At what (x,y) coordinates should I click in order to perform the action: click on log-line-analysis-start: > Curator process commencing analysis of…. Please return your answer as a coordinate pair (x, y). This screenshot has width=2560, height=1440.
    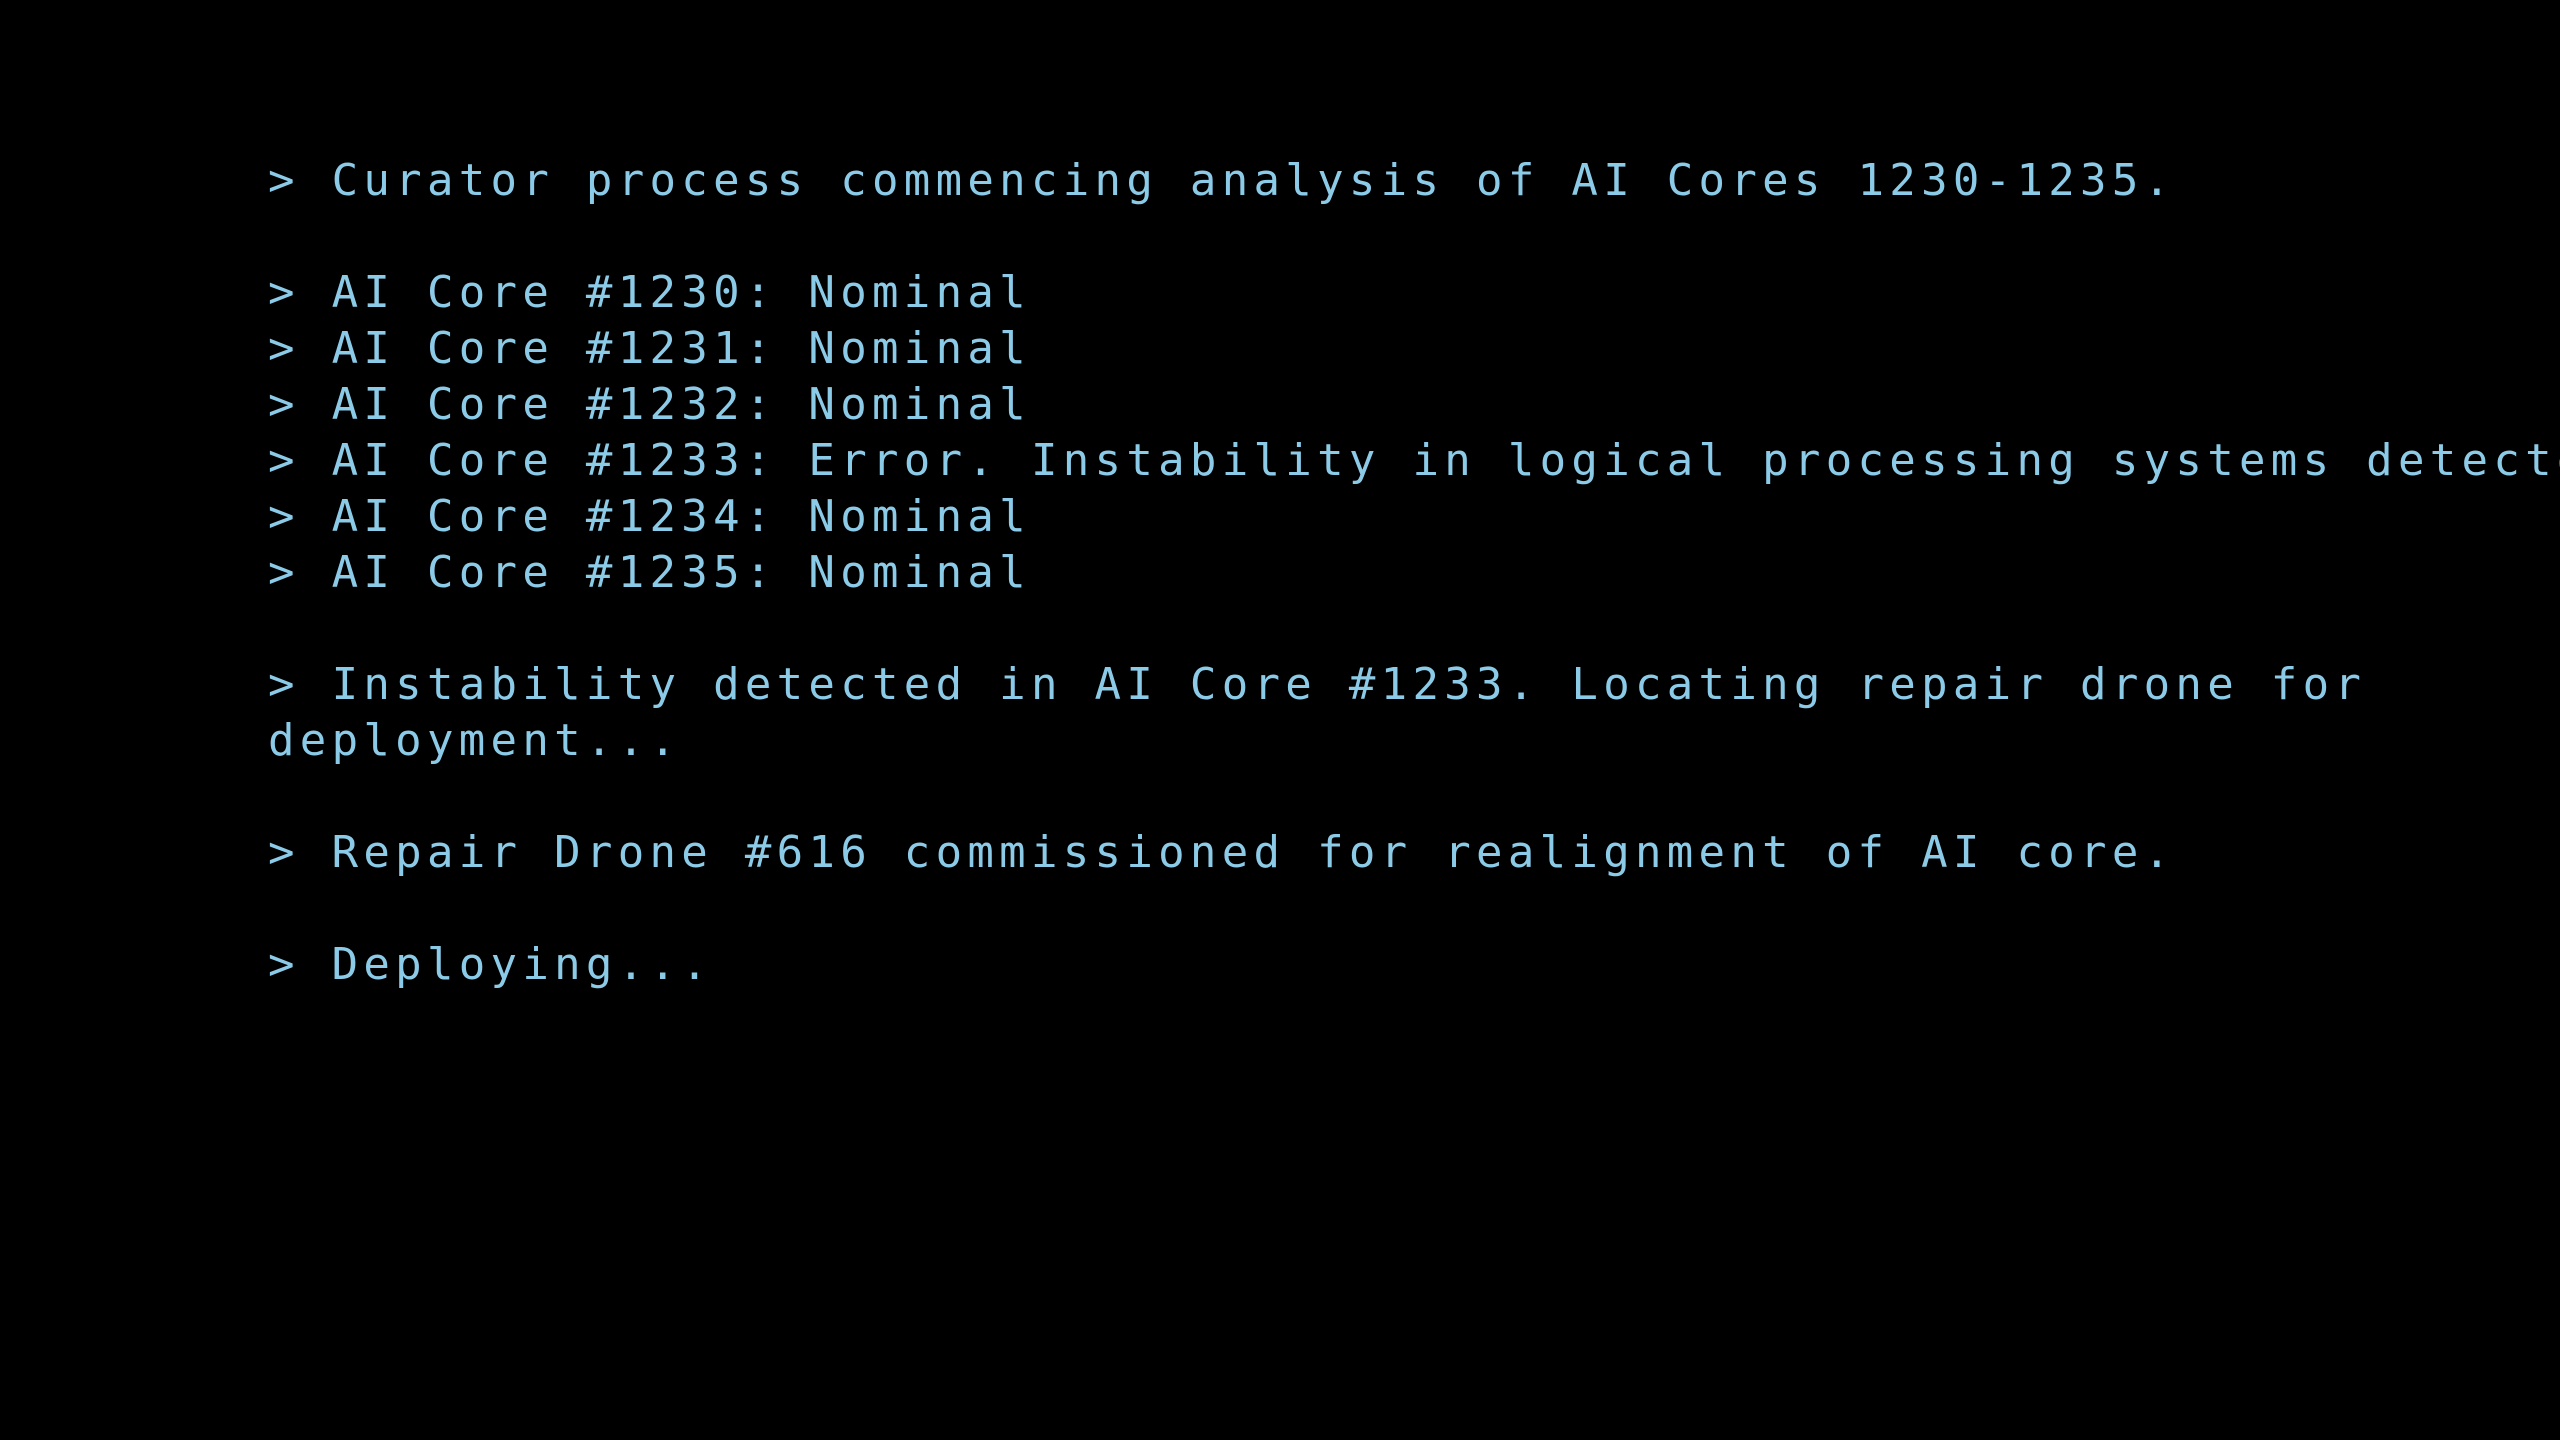
    Looking at the image, I should click on (1222, 180).